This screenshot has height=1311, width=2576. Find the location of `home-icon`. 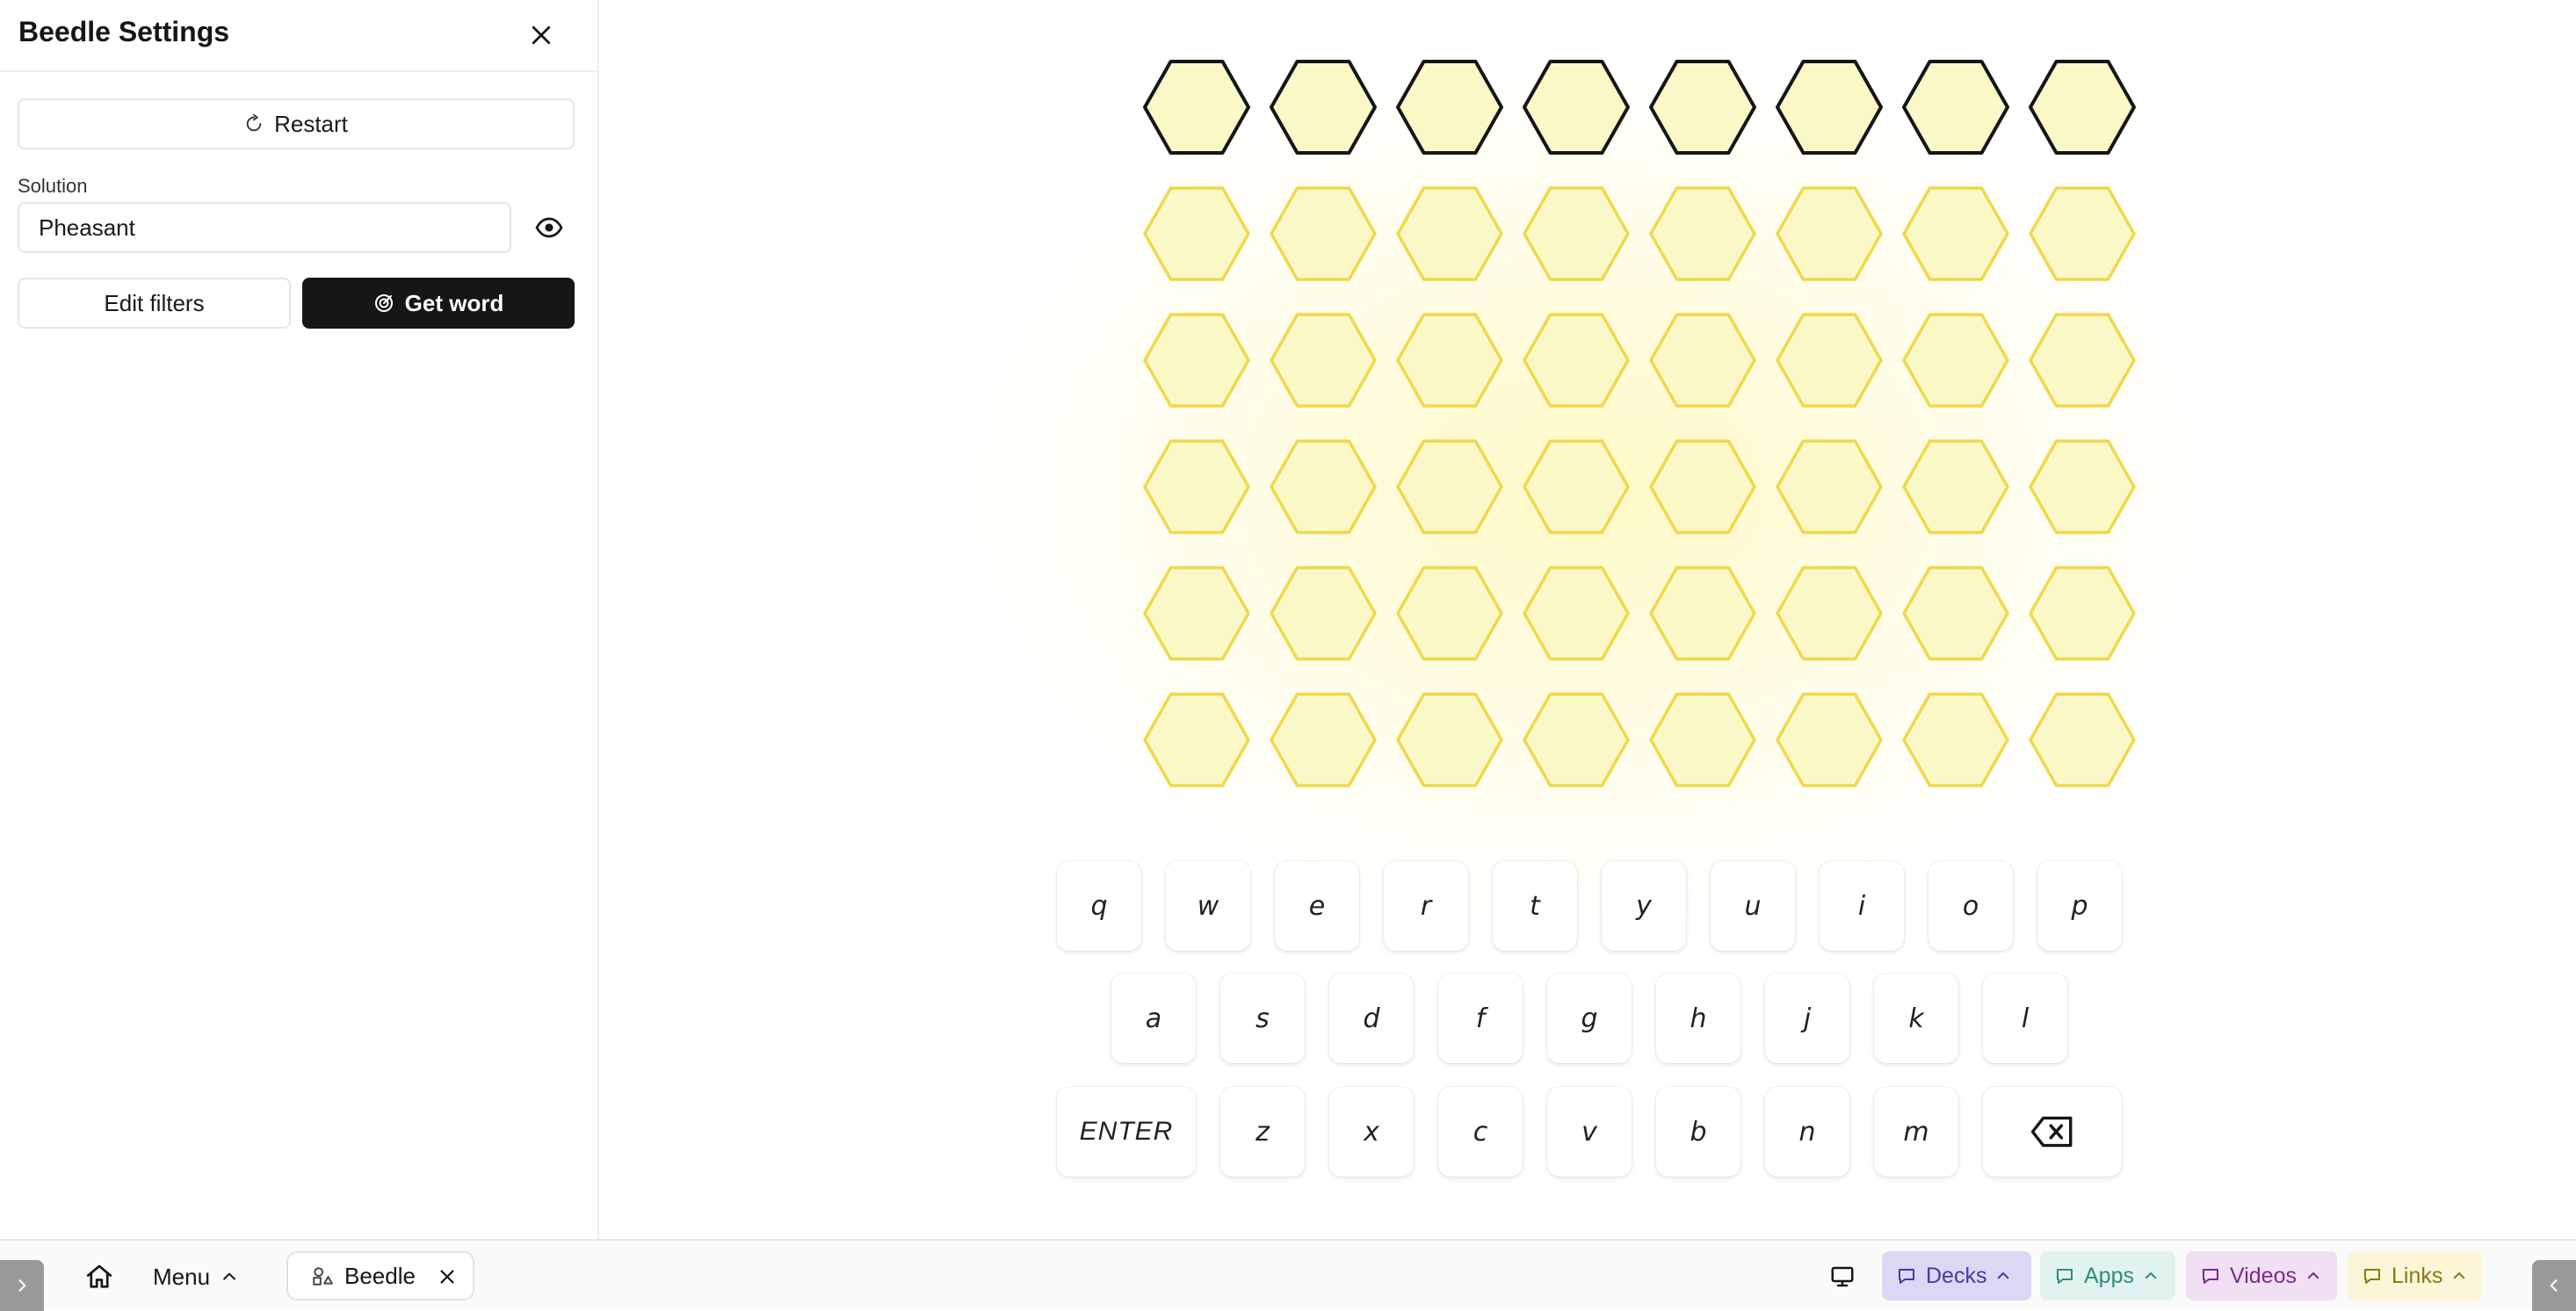

home-icon is located at coordinates (99, 1276).